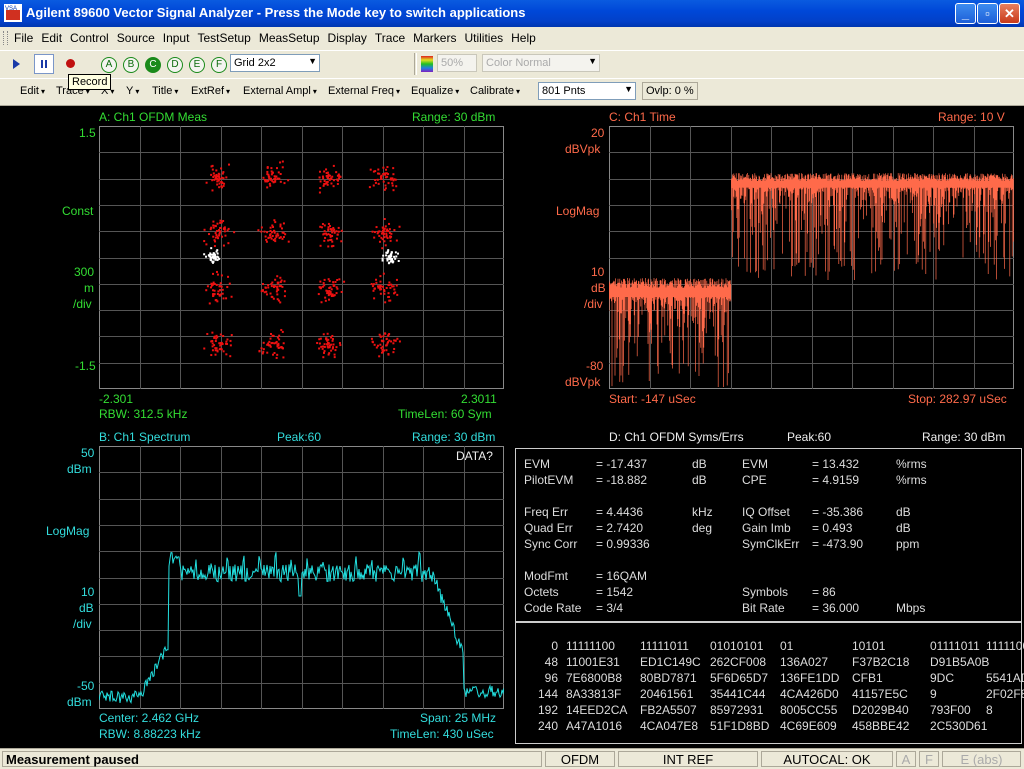  What do you see at coordinates (867, 678) in the screenshot?
I see `symbol-cell: CFB1` at bounding box center [867, 678].